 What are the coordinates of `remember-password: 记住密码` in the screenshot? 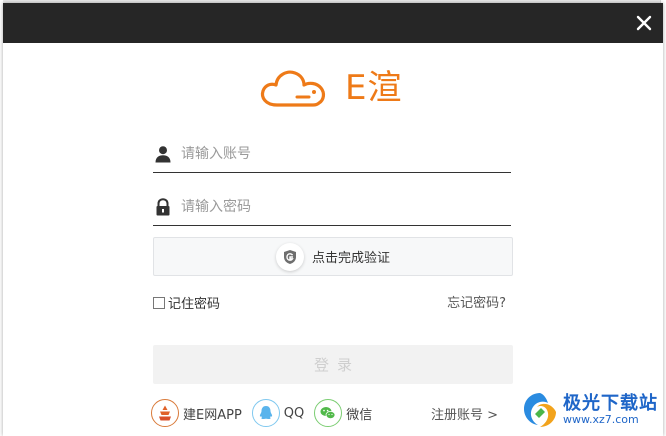 It's located at (186, 302).